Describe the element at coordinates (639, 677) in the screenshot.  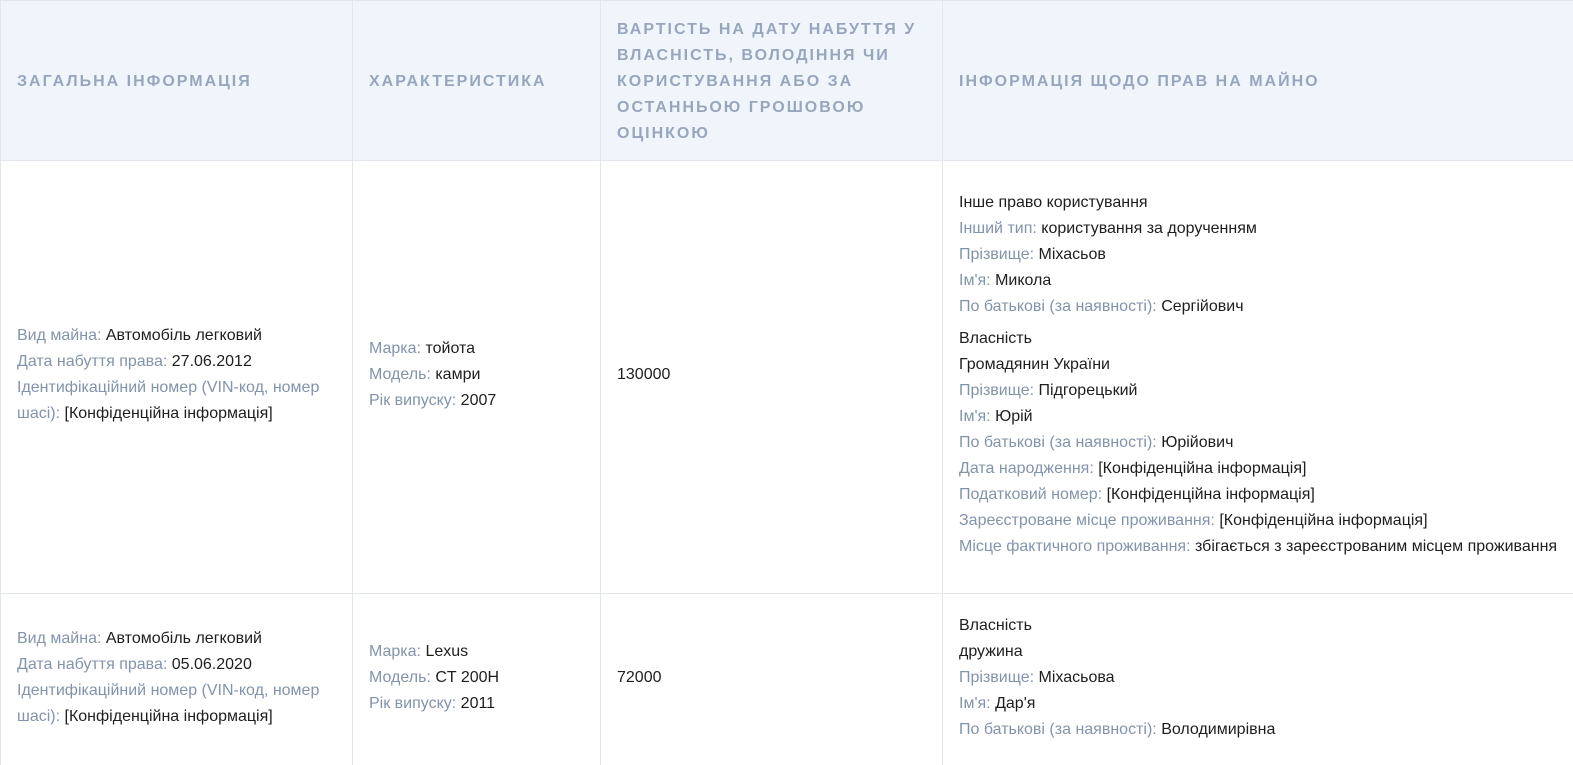
I see `value-amount: 72000` at that location.